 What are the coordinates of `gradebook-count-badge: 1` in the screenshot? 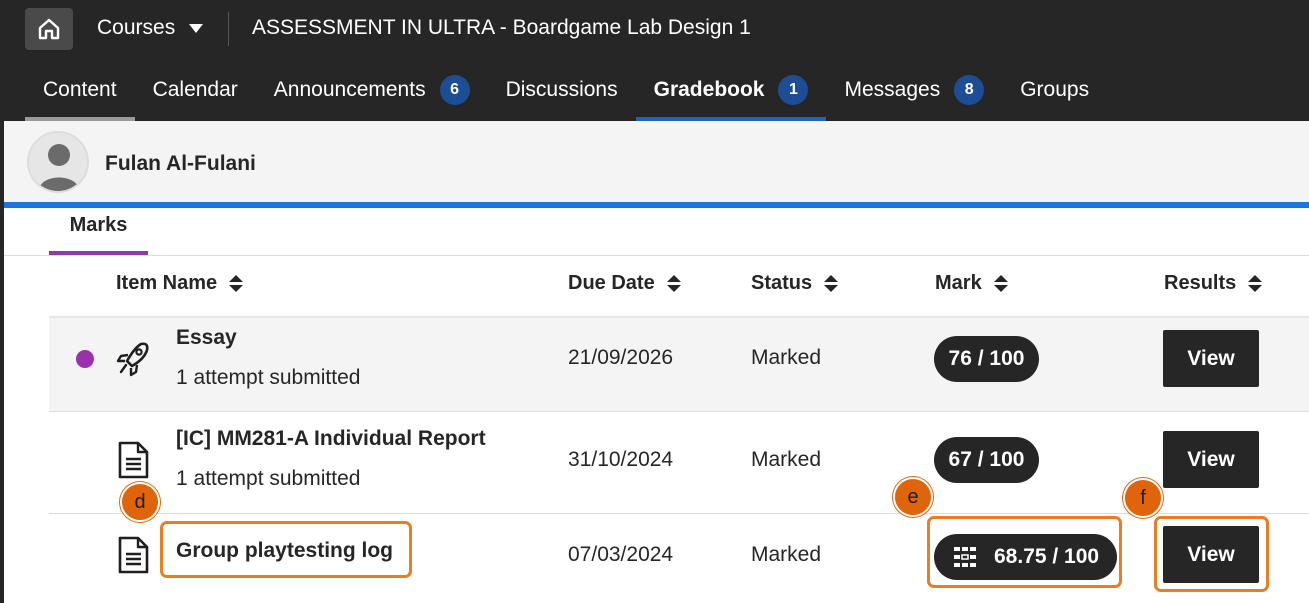 It's located at (793, 89).